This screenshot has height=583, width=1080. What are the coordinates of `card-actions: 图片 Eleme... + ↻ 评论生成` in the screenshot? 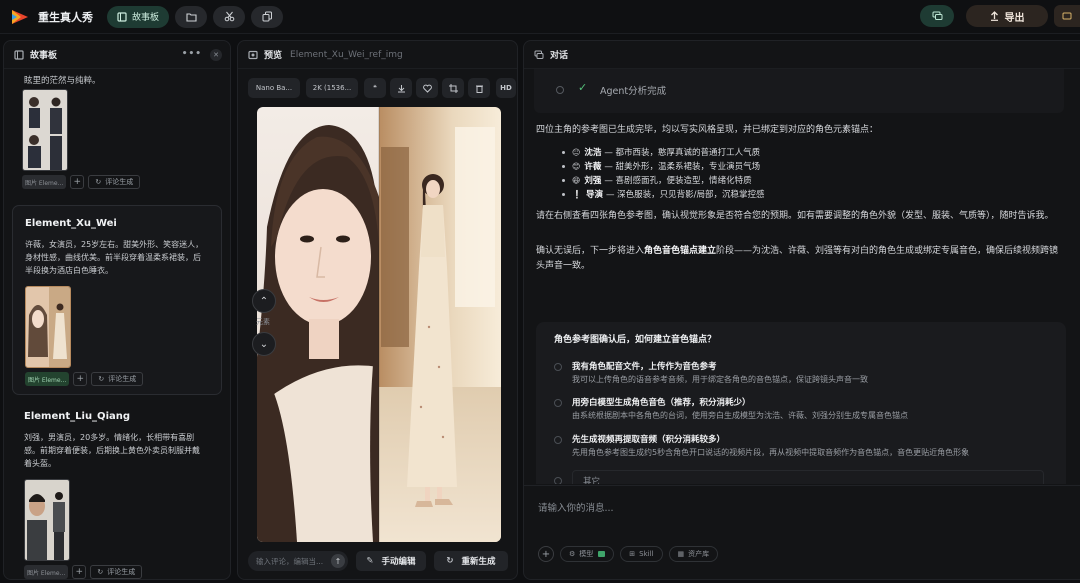 It's located at (81, 182).